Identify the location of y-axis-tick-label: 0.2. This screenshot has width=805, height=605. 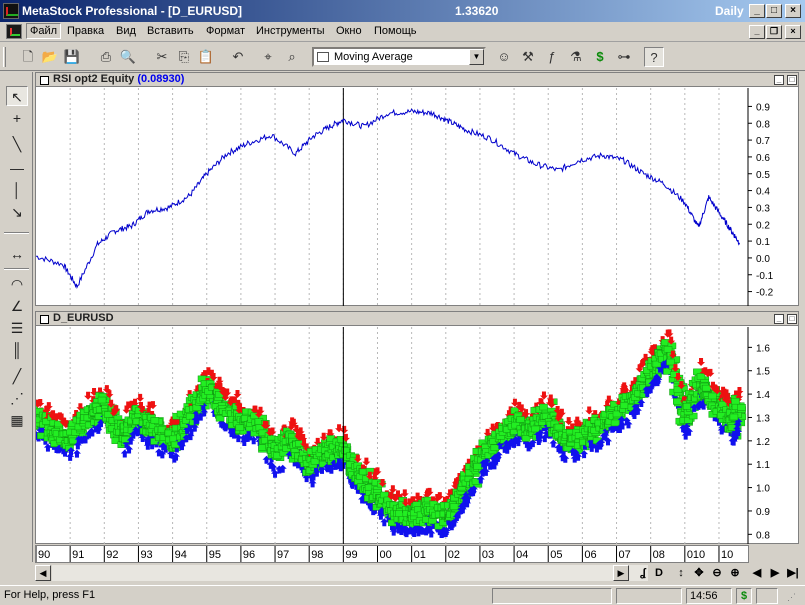
(763, 225).